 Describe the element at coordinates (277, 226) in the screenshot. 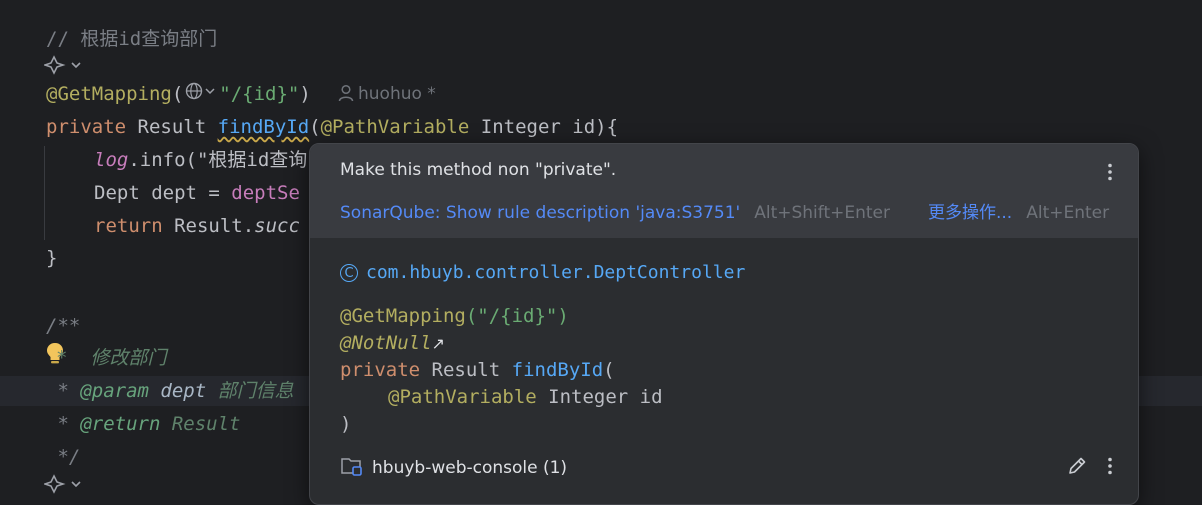

I see `return-call: succ` at that location.